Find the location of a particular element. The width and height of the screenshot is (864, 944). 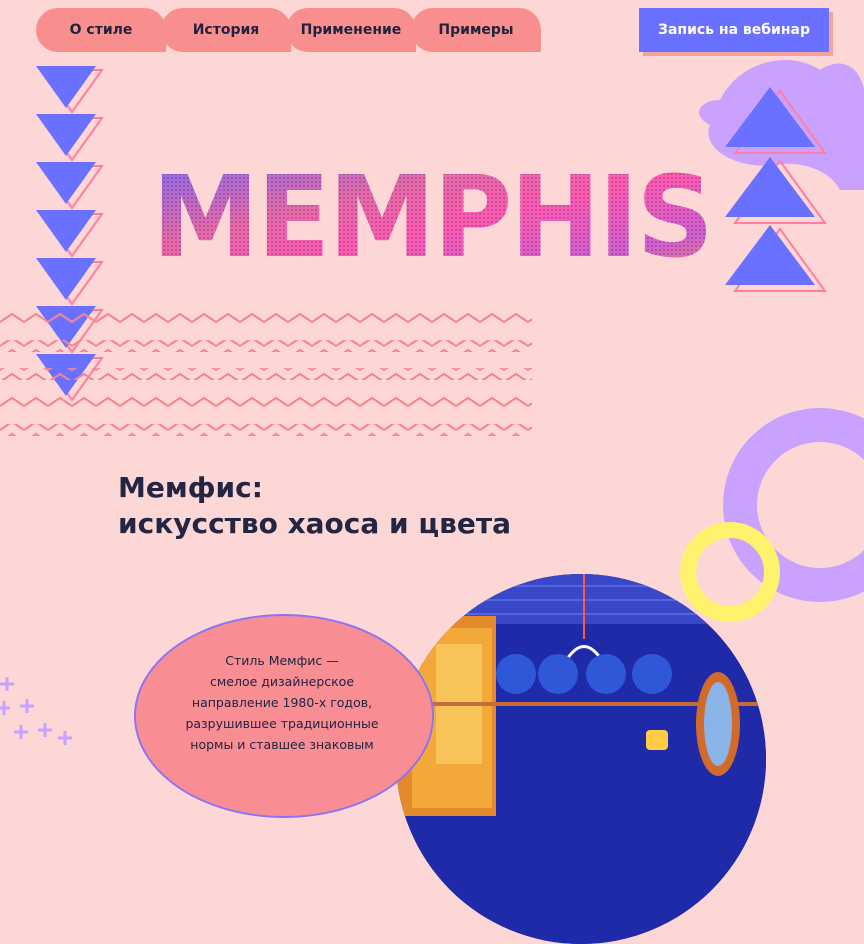

right-triangles-decoration is located at coordinates (776, 189).